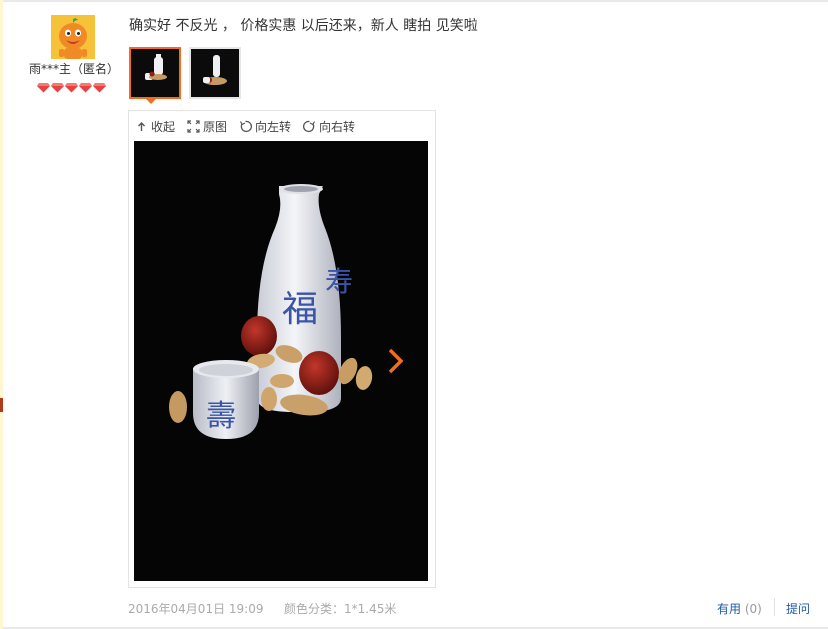  What do you see at coordinates (337, 126) in the screenshot?
I see `rotate-right-label: 向右转` at bounding box center [337, 126].